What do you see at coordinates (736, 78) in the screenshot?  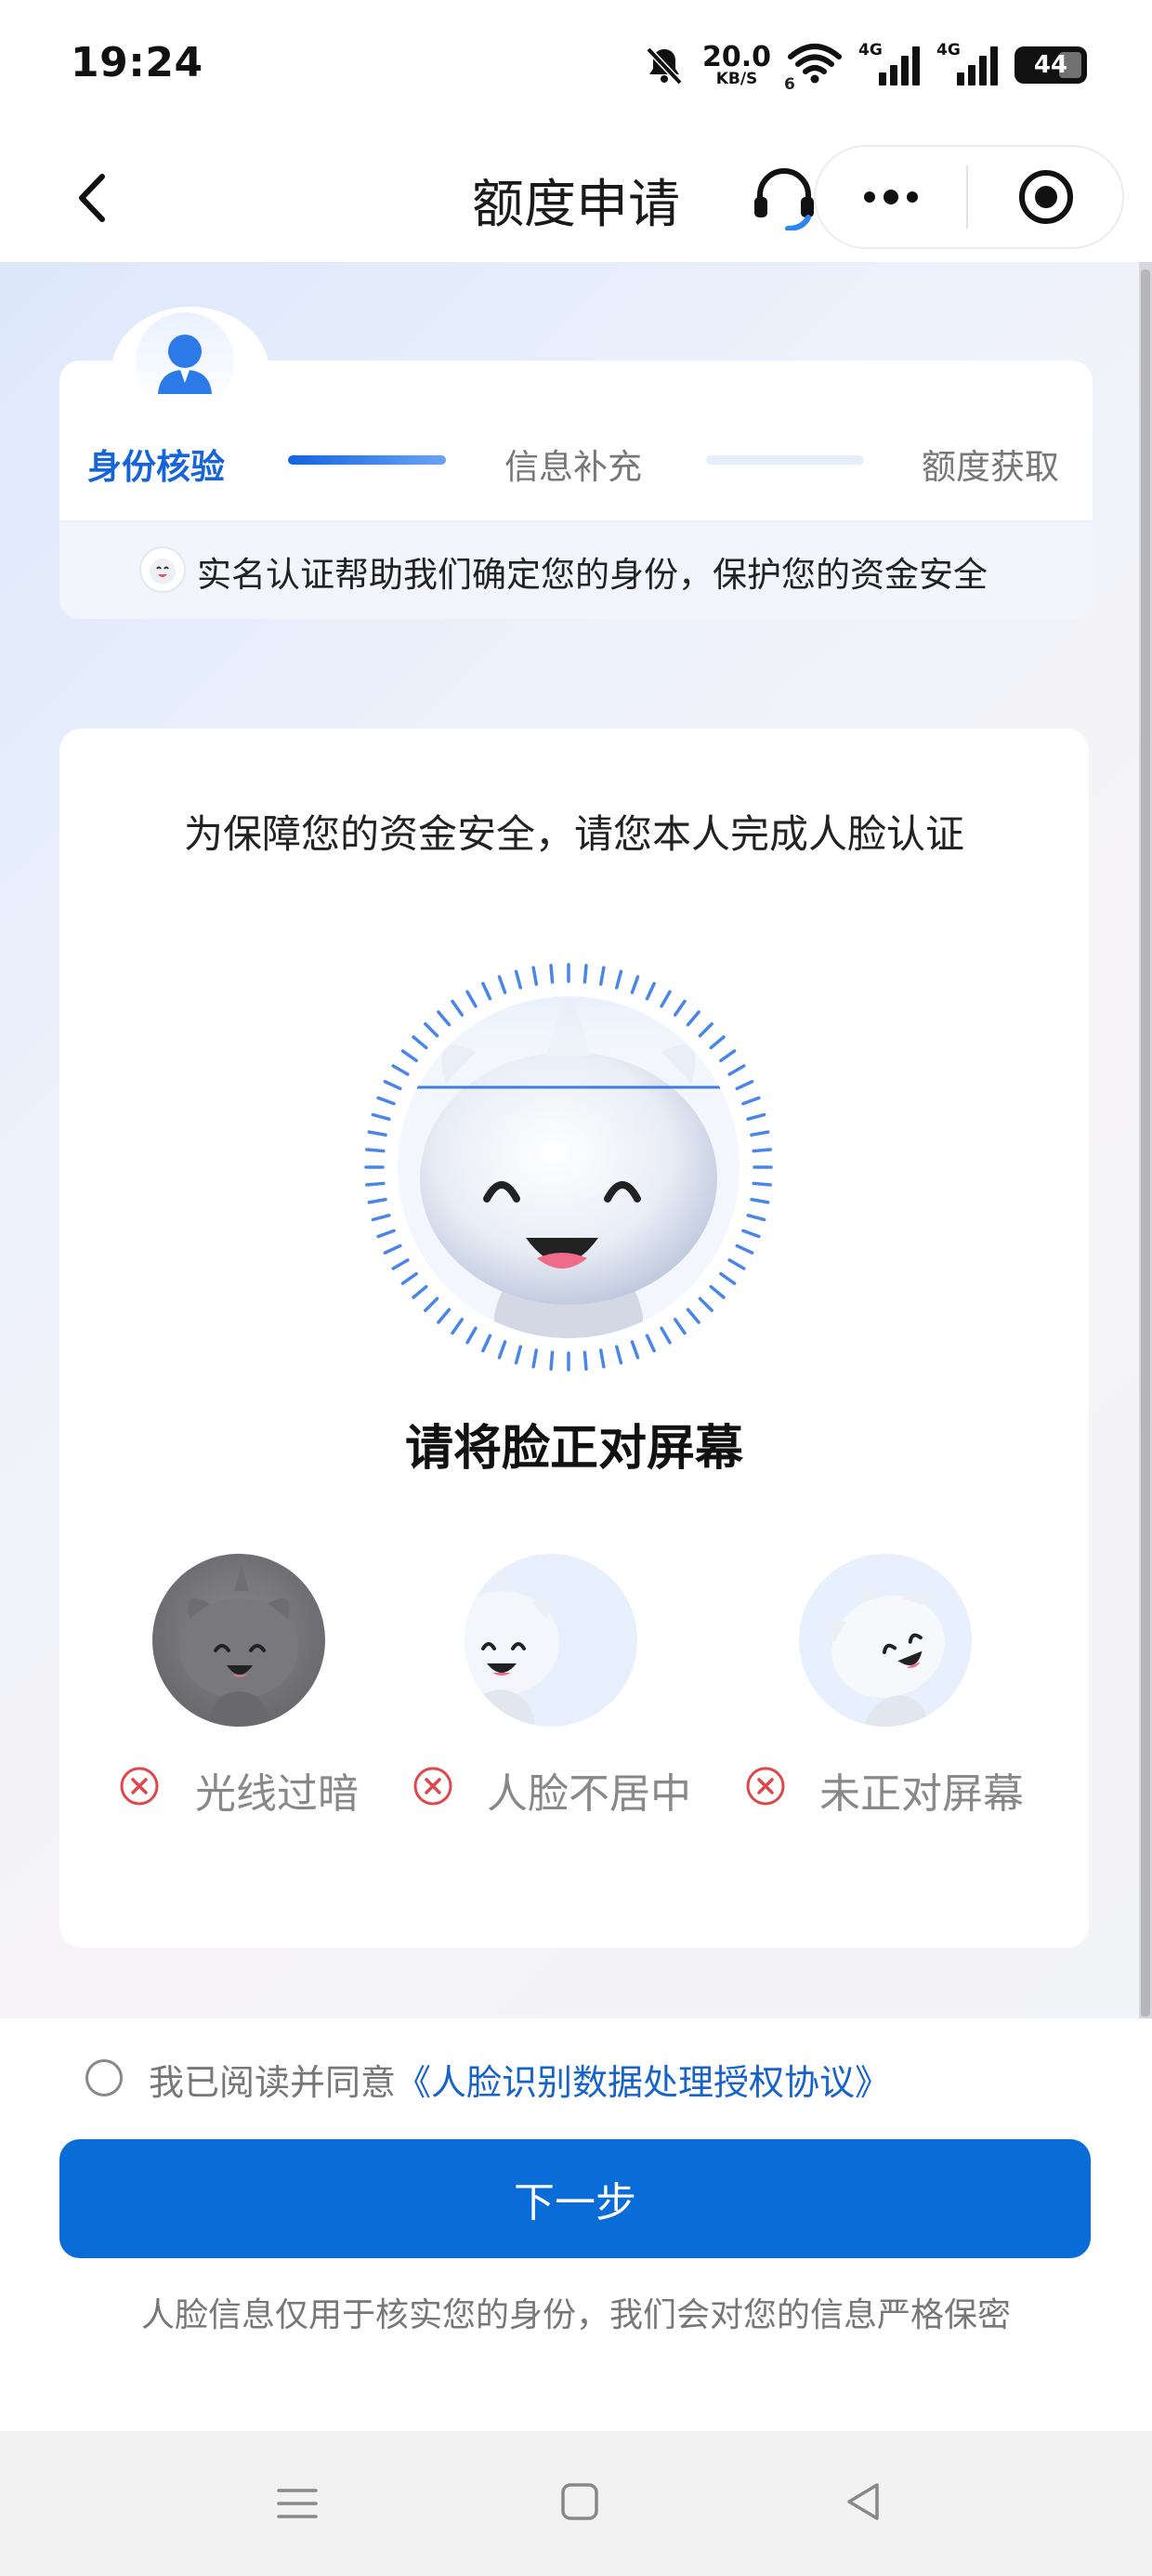 I see `network-speed-unit: KB/S` at bounding box center [736, 78].